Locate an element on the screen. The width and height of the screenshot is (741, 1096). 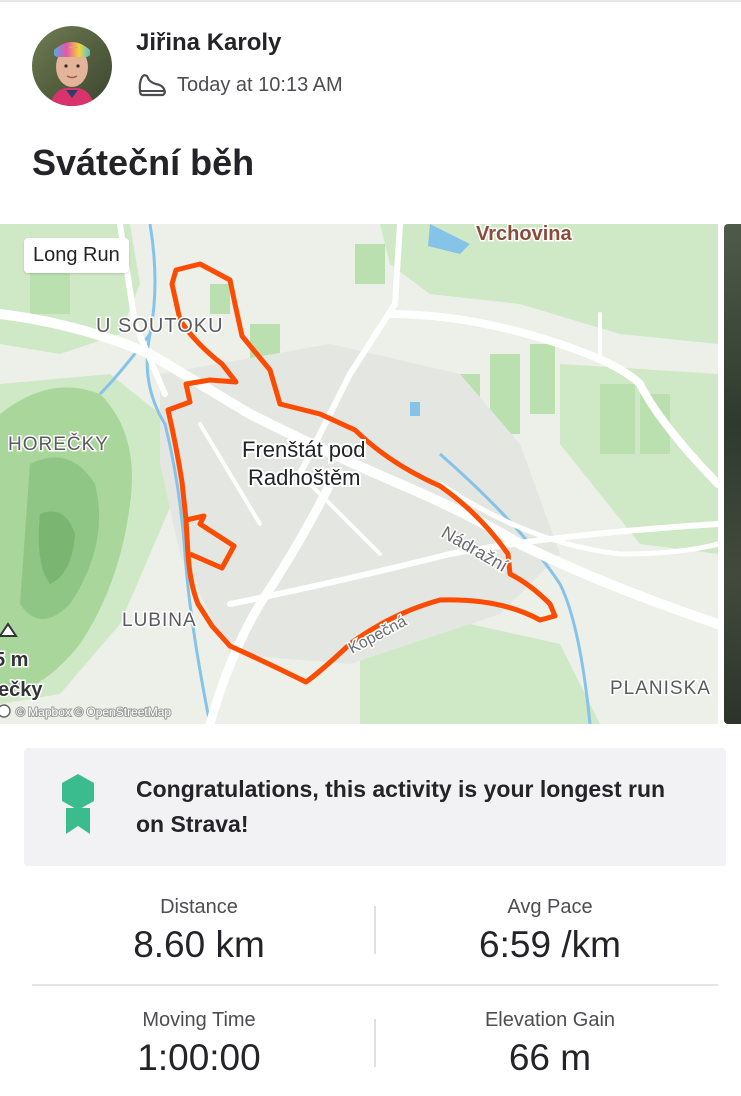
stats-row-divider is located at coordinates (375, 985).